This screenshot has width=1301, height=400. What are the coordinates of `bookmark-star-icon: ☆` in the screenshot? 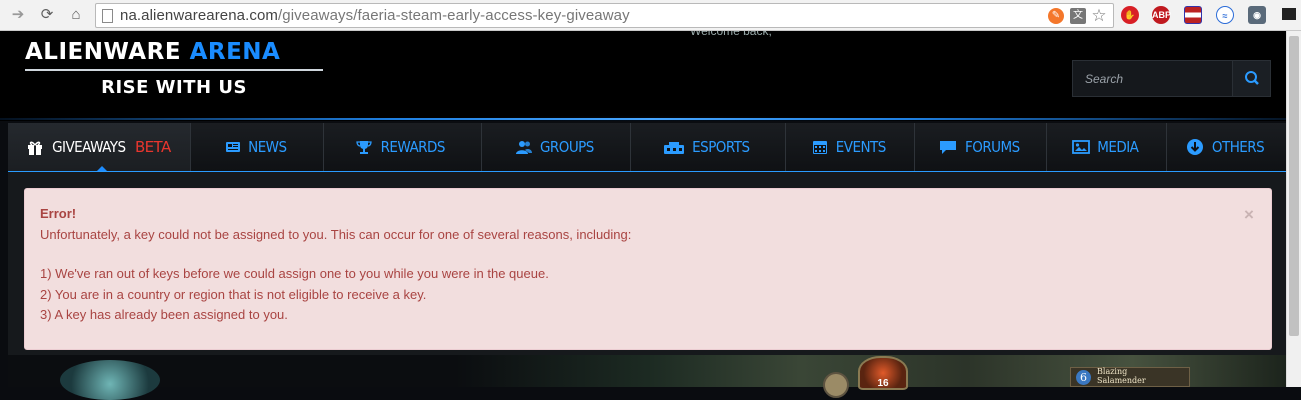 It's located at (1099, 15).